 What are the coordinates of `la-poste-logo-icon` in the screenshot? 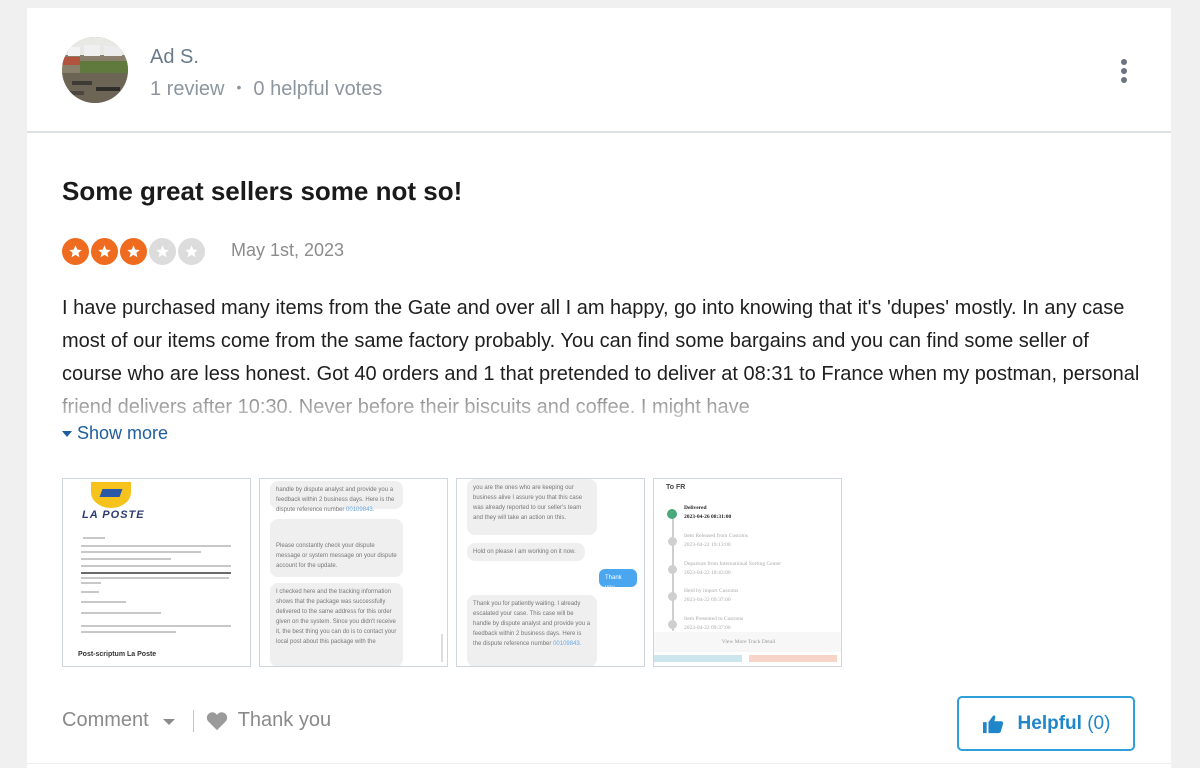 It's located at (111, 495).